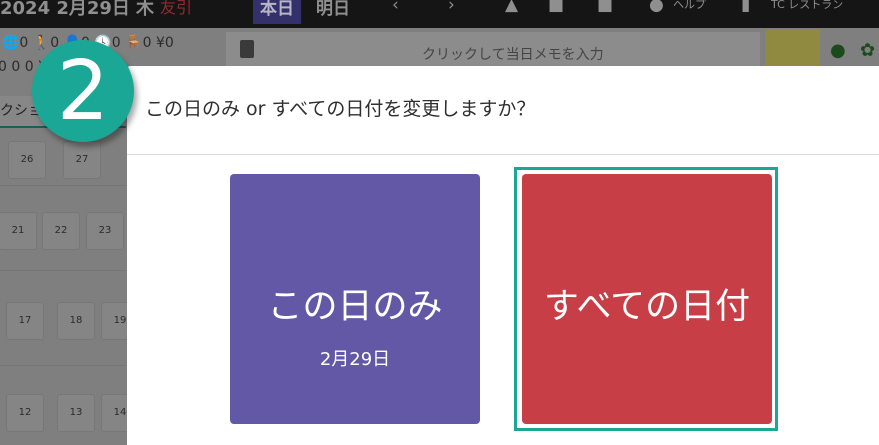 The width and height of the screenshot is (879, 445). Describe the element at coordinates (867, 50) in the screenshot. I see `settings-icon: ✿` at that location.